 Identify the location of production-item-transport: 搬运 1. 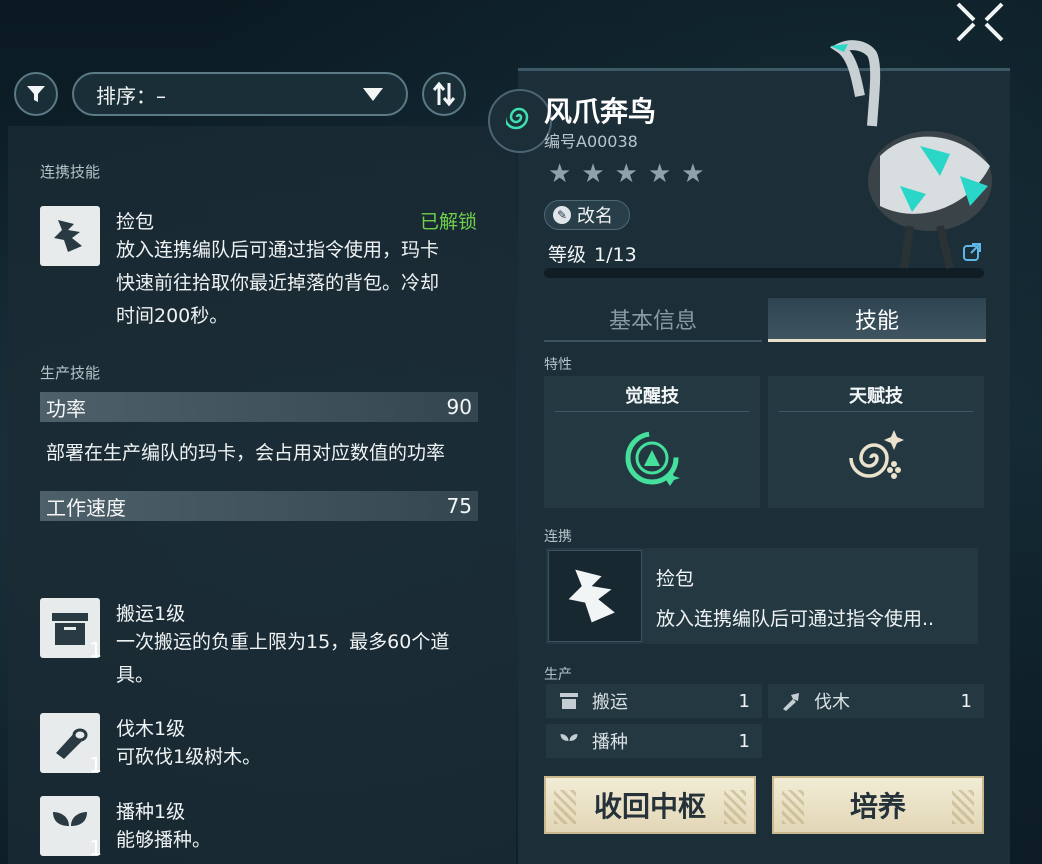
(654, 701).